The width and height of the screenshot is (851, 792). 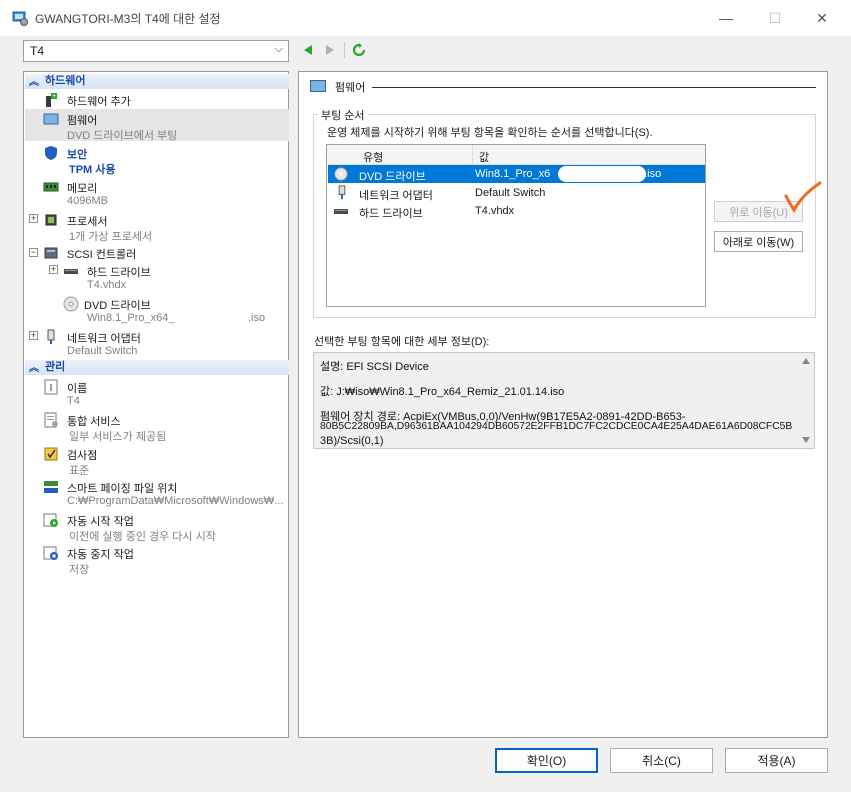 What do you see at coordinates (20, 18) in the screenshot?
I see `vm-settings-icon` at bounding box center [20, 18].